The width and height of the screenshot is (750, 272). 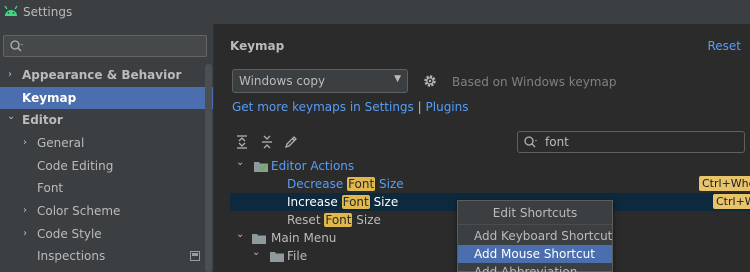 I want to click on reset-link: Reset, so click(x=724, y=46).